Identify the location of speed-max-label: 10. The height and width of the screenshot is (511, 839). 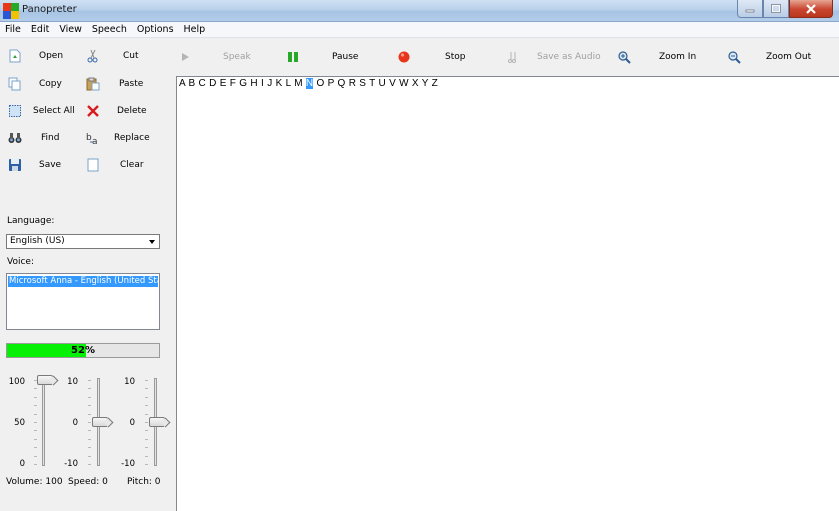
(72, 382).